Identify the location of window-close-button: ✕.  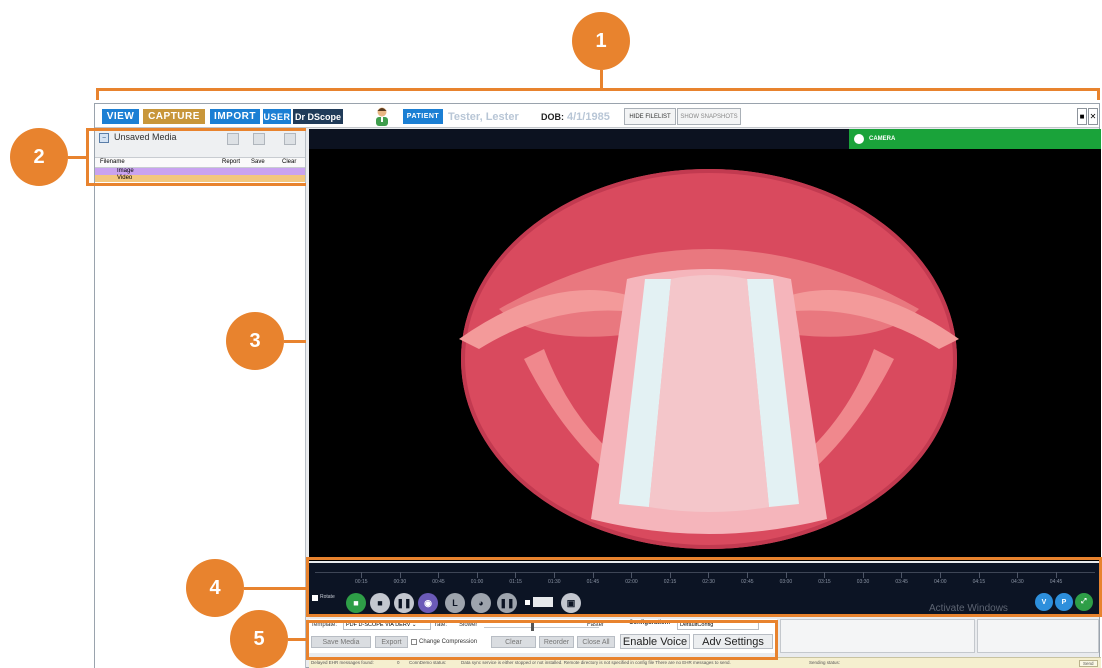
(1093, 116).